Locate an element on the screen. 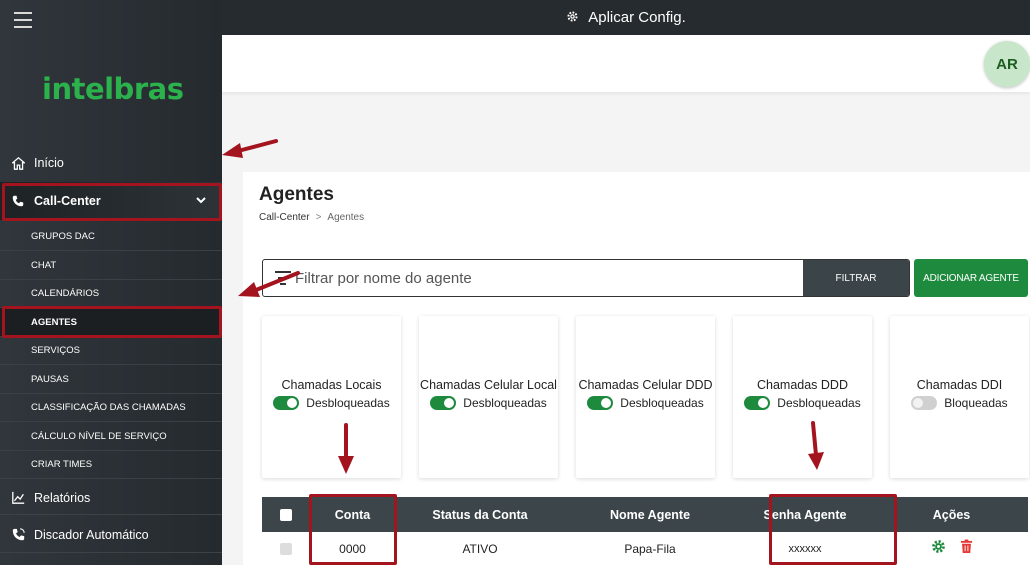 This screenshot has height=565, width=1030. sidebar-subitem-classificacao: CLASSIFICAÇÃO DAS CHAMADAS is located at coordinates (111, 408).